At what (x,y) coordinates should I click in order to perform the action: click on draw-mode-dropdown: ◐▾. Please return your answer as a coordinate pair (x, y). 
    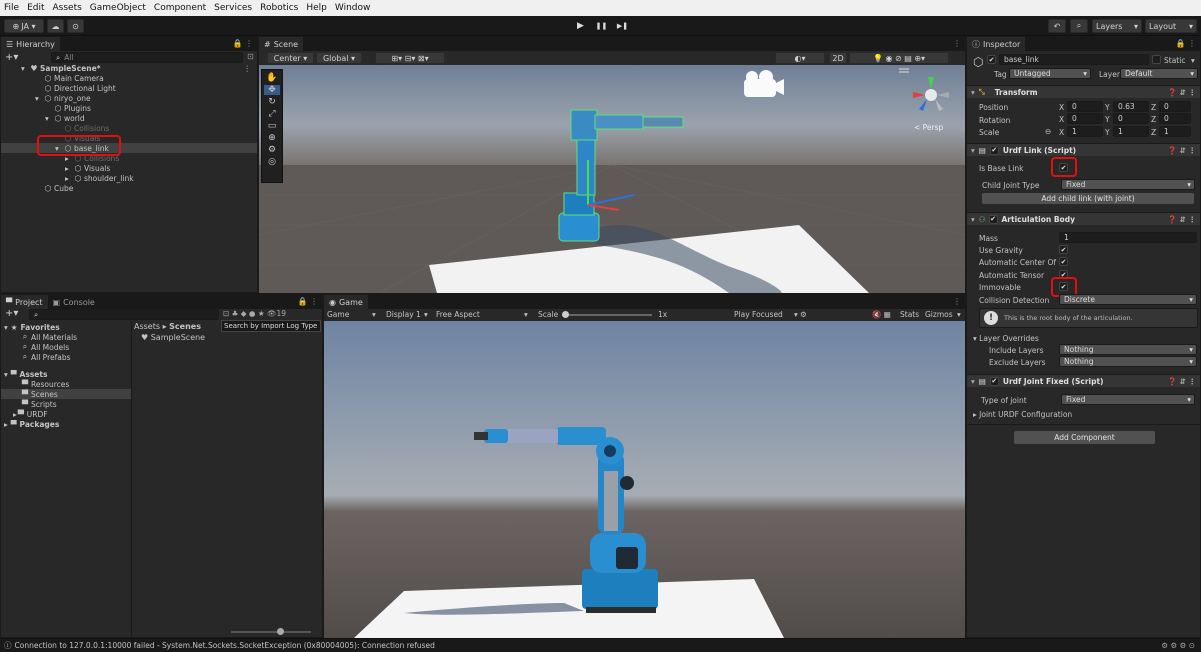
    Looking at the image, I should click on (800, 58).